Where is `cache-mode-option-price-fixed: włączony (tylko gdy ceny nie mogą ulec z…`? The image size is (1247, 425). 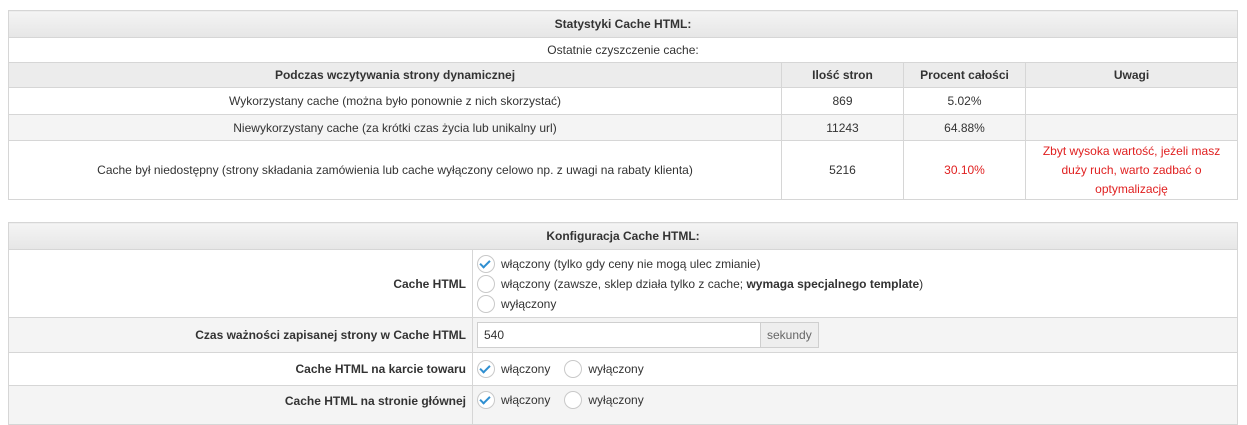
cache-mode-option-price-fixed: włączony (tylko gdy ceny nie mogą ulec z… is located at coordinates (857, 264).